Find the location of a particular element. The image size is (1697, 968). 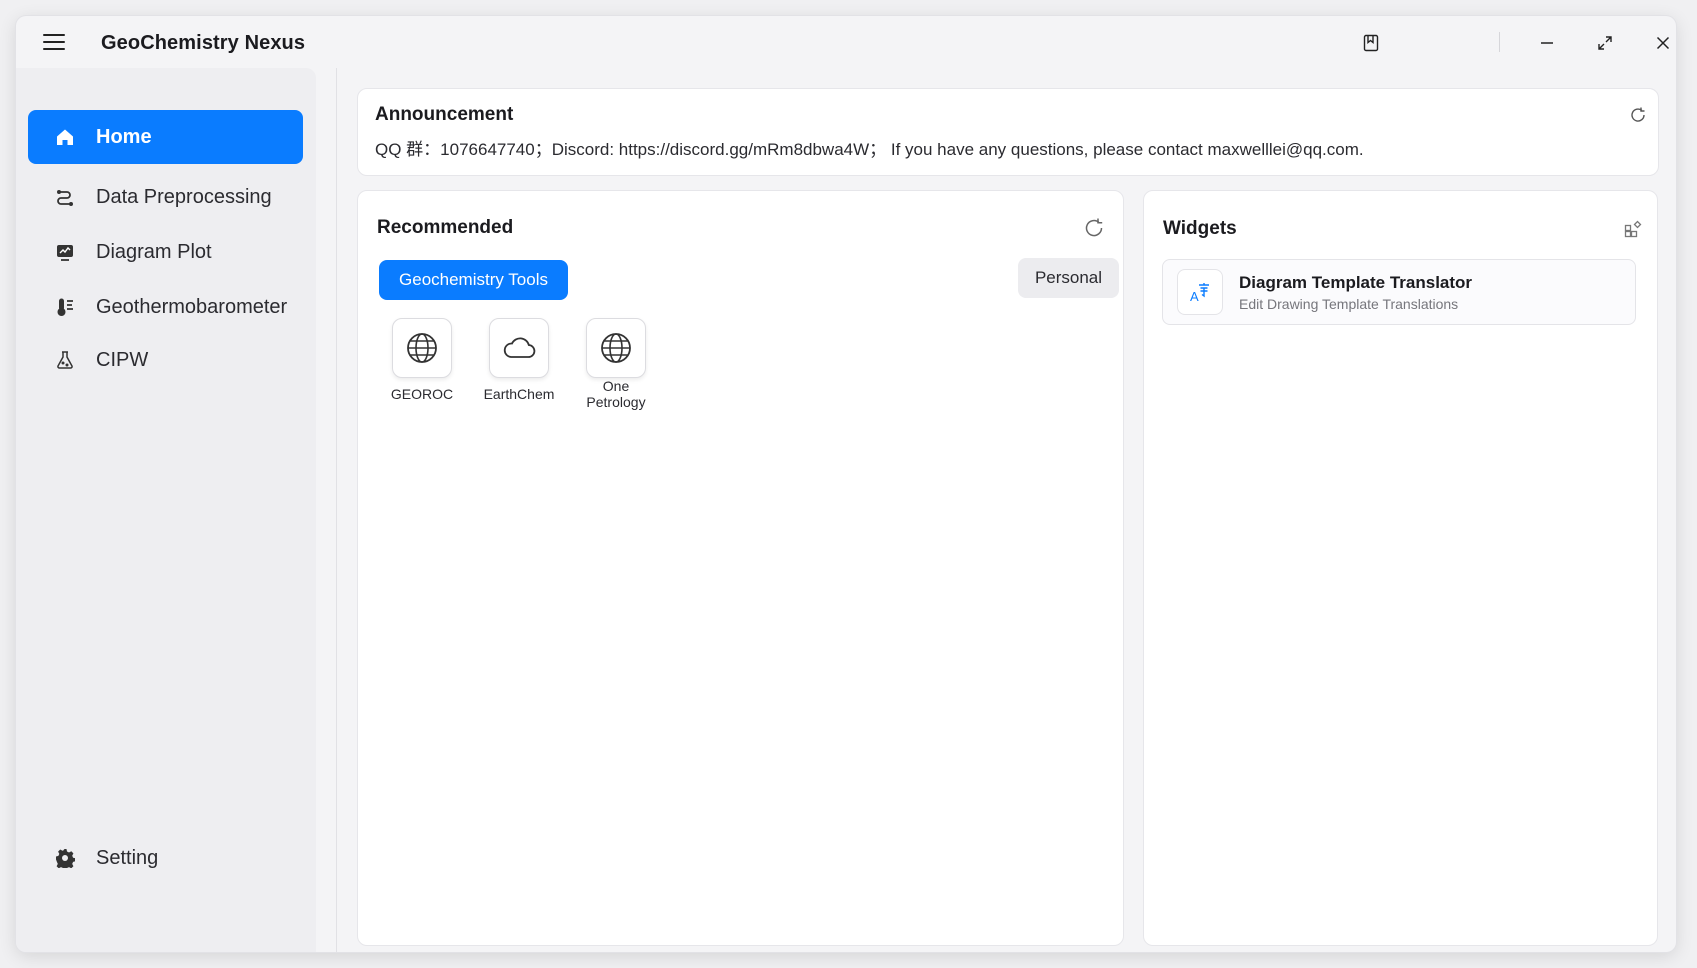

widget-subtitle: Edit Drawing Template Translations is located at coordinates (1349, 304).